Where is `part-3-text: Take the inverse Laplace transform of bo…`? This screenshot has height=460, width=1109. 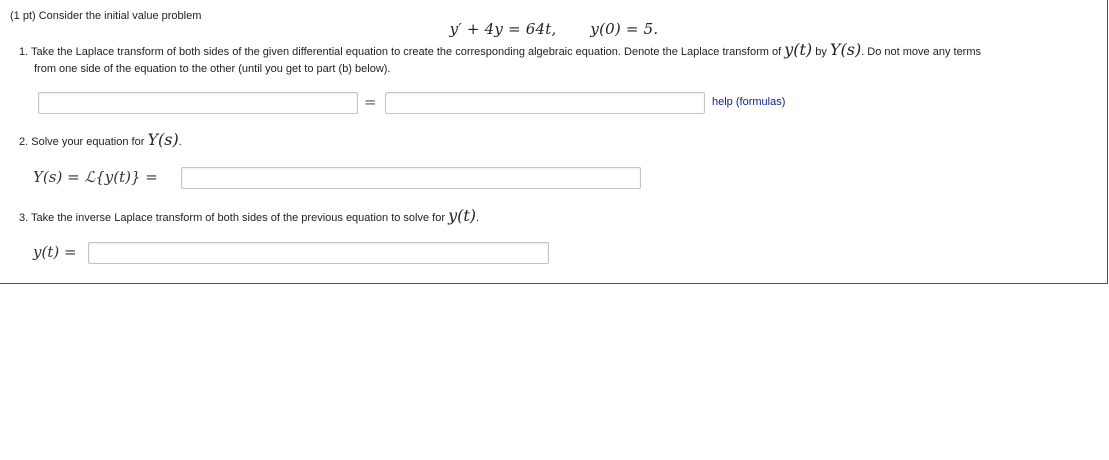 part-3-text: Take the inverse Laplace transform of bo… is located at coordinates (238, 218).